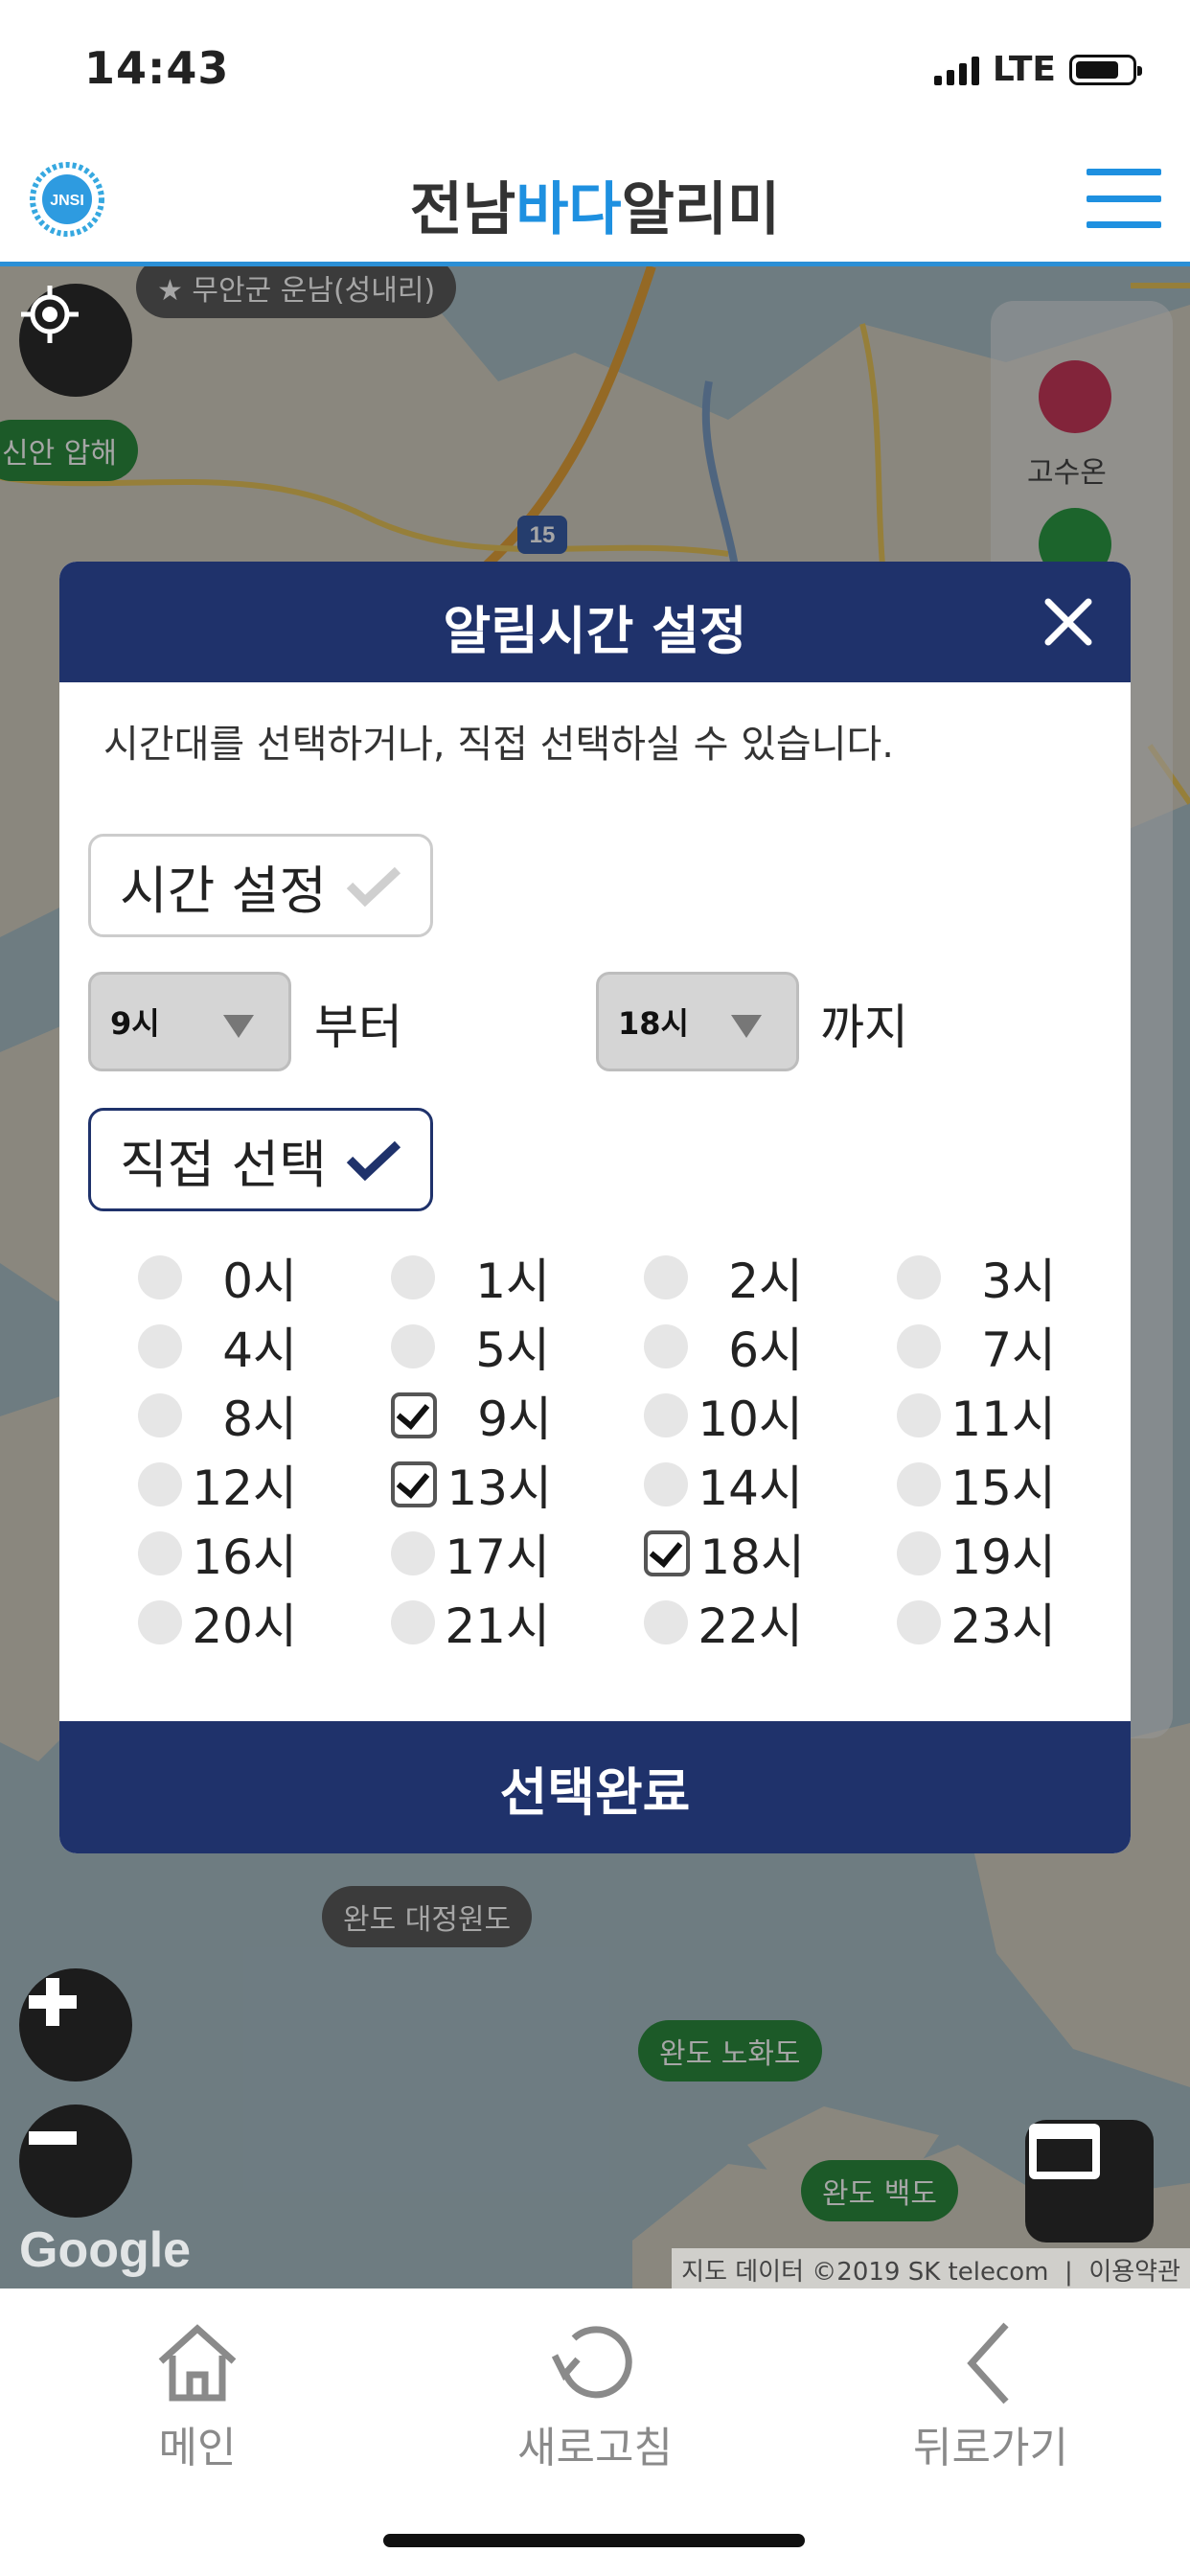  Describe the element at coordinates (591, 2363) in the screenshot. I see `refresh-icon` at that location.